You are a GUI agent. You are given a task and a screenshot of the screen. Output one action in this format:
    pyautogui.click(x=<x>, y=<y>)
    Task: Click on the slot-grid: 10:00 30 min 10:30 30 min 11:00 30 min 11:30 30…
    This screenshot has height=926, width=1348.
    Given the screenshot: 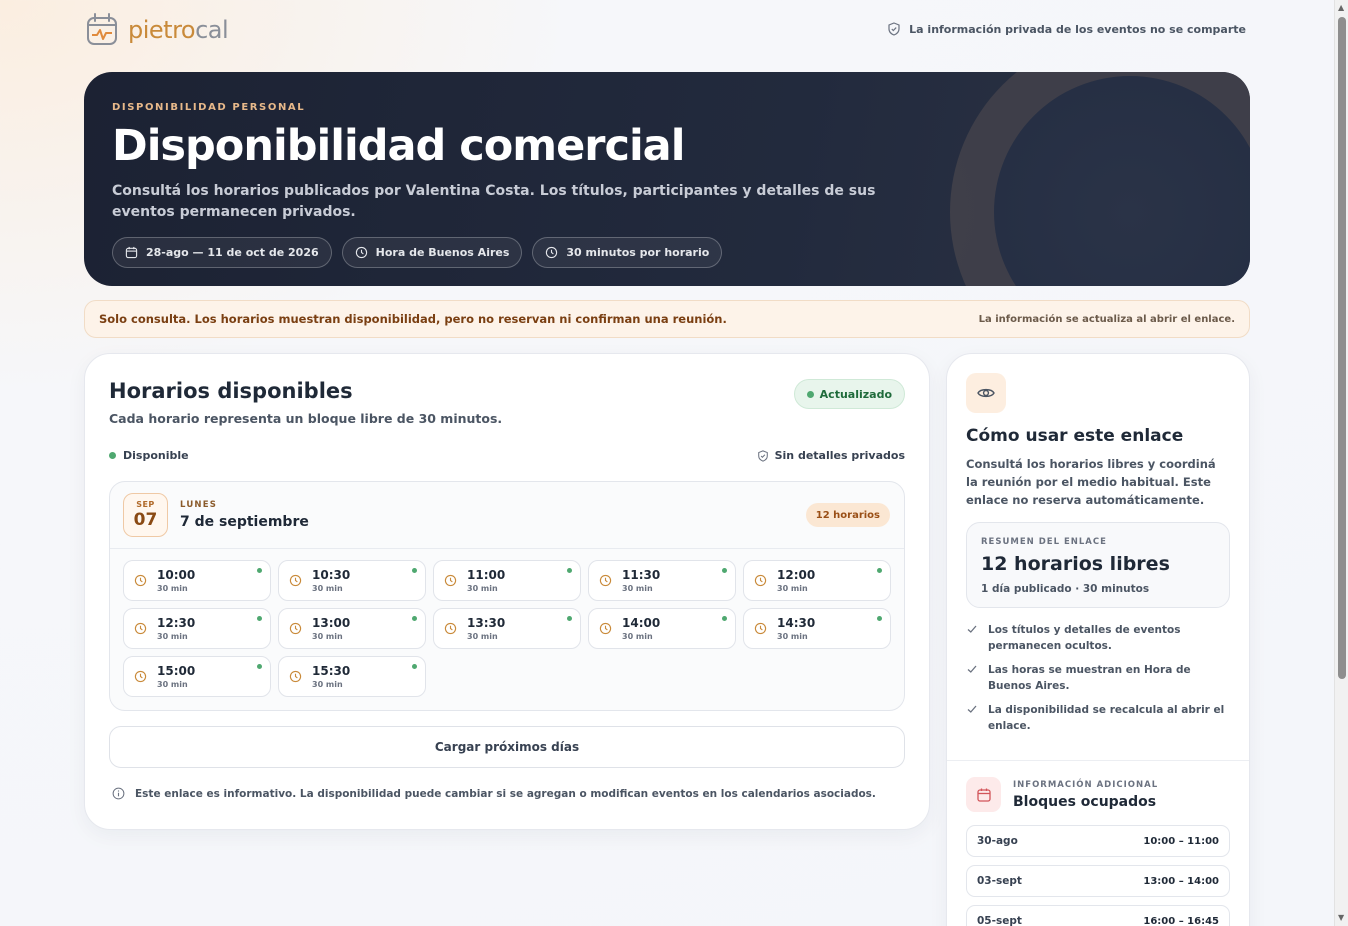 What is the action you would take?
    pyautogui.click(x=507, y=629)
    